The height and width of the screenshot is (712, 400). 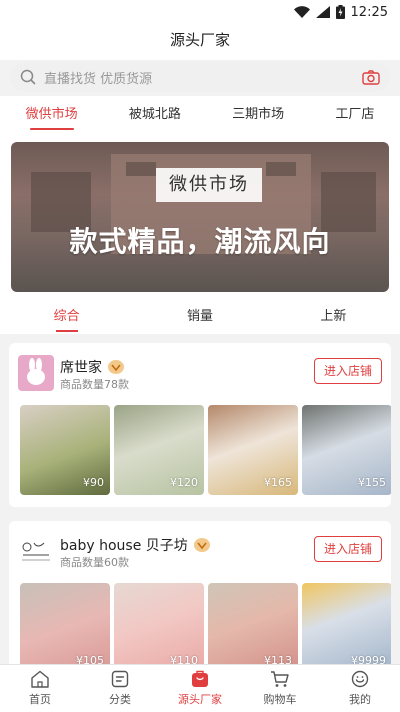 What do you see at coordinates (209, 185) in the screenshot?
I see `banner-sign: 微供市场` at bounding box center [209, 185].